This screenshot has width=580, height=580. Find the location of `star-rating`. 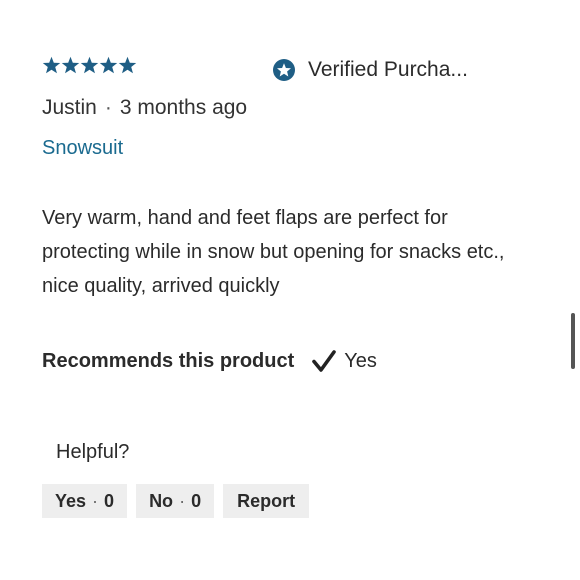

star-rating is located at coordinates (89, 65).